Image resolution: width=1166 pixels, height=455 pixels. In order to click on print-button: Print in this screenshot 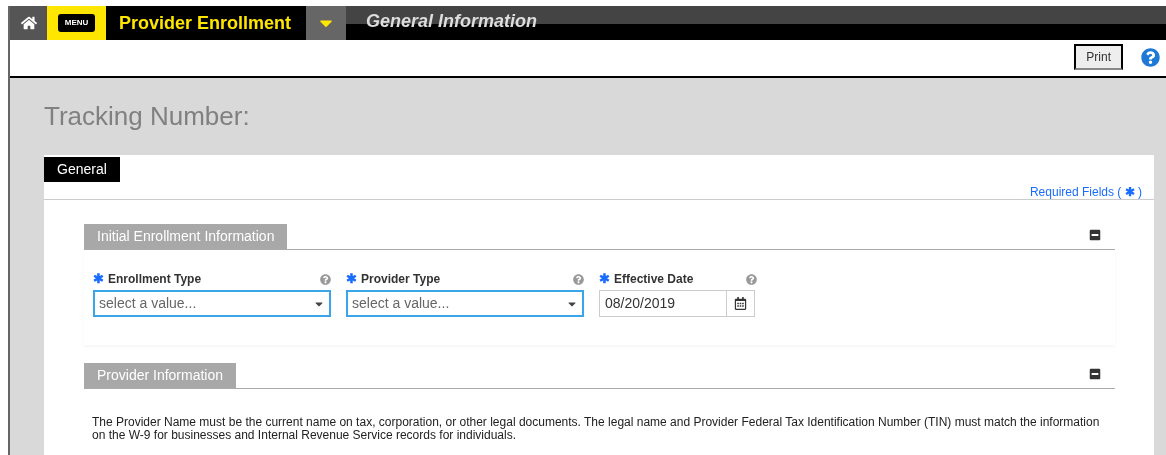, I will do `click(1098, 57)`.